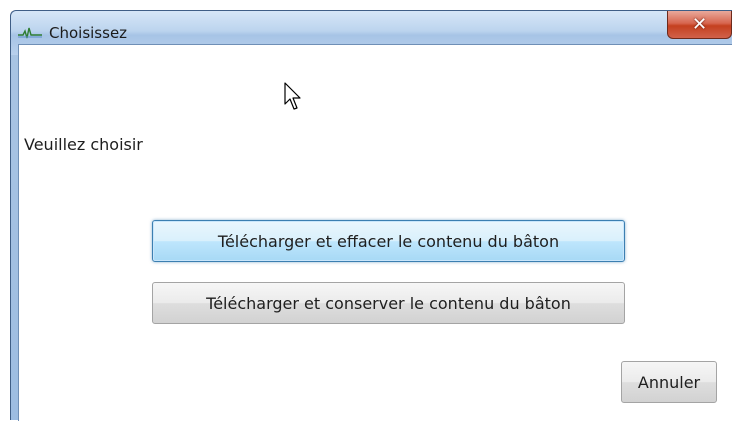 The height and width of the screenshot is (421, 732). I want to click on wave-signal-icon, so click(30, 33).